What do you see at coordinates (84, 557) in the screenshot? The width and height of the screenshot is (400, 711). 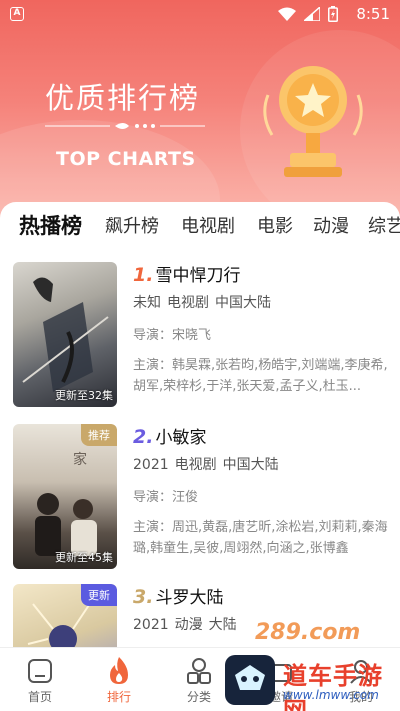 I see `episode-label: 更新至45集` at bounding box center [84, 557].